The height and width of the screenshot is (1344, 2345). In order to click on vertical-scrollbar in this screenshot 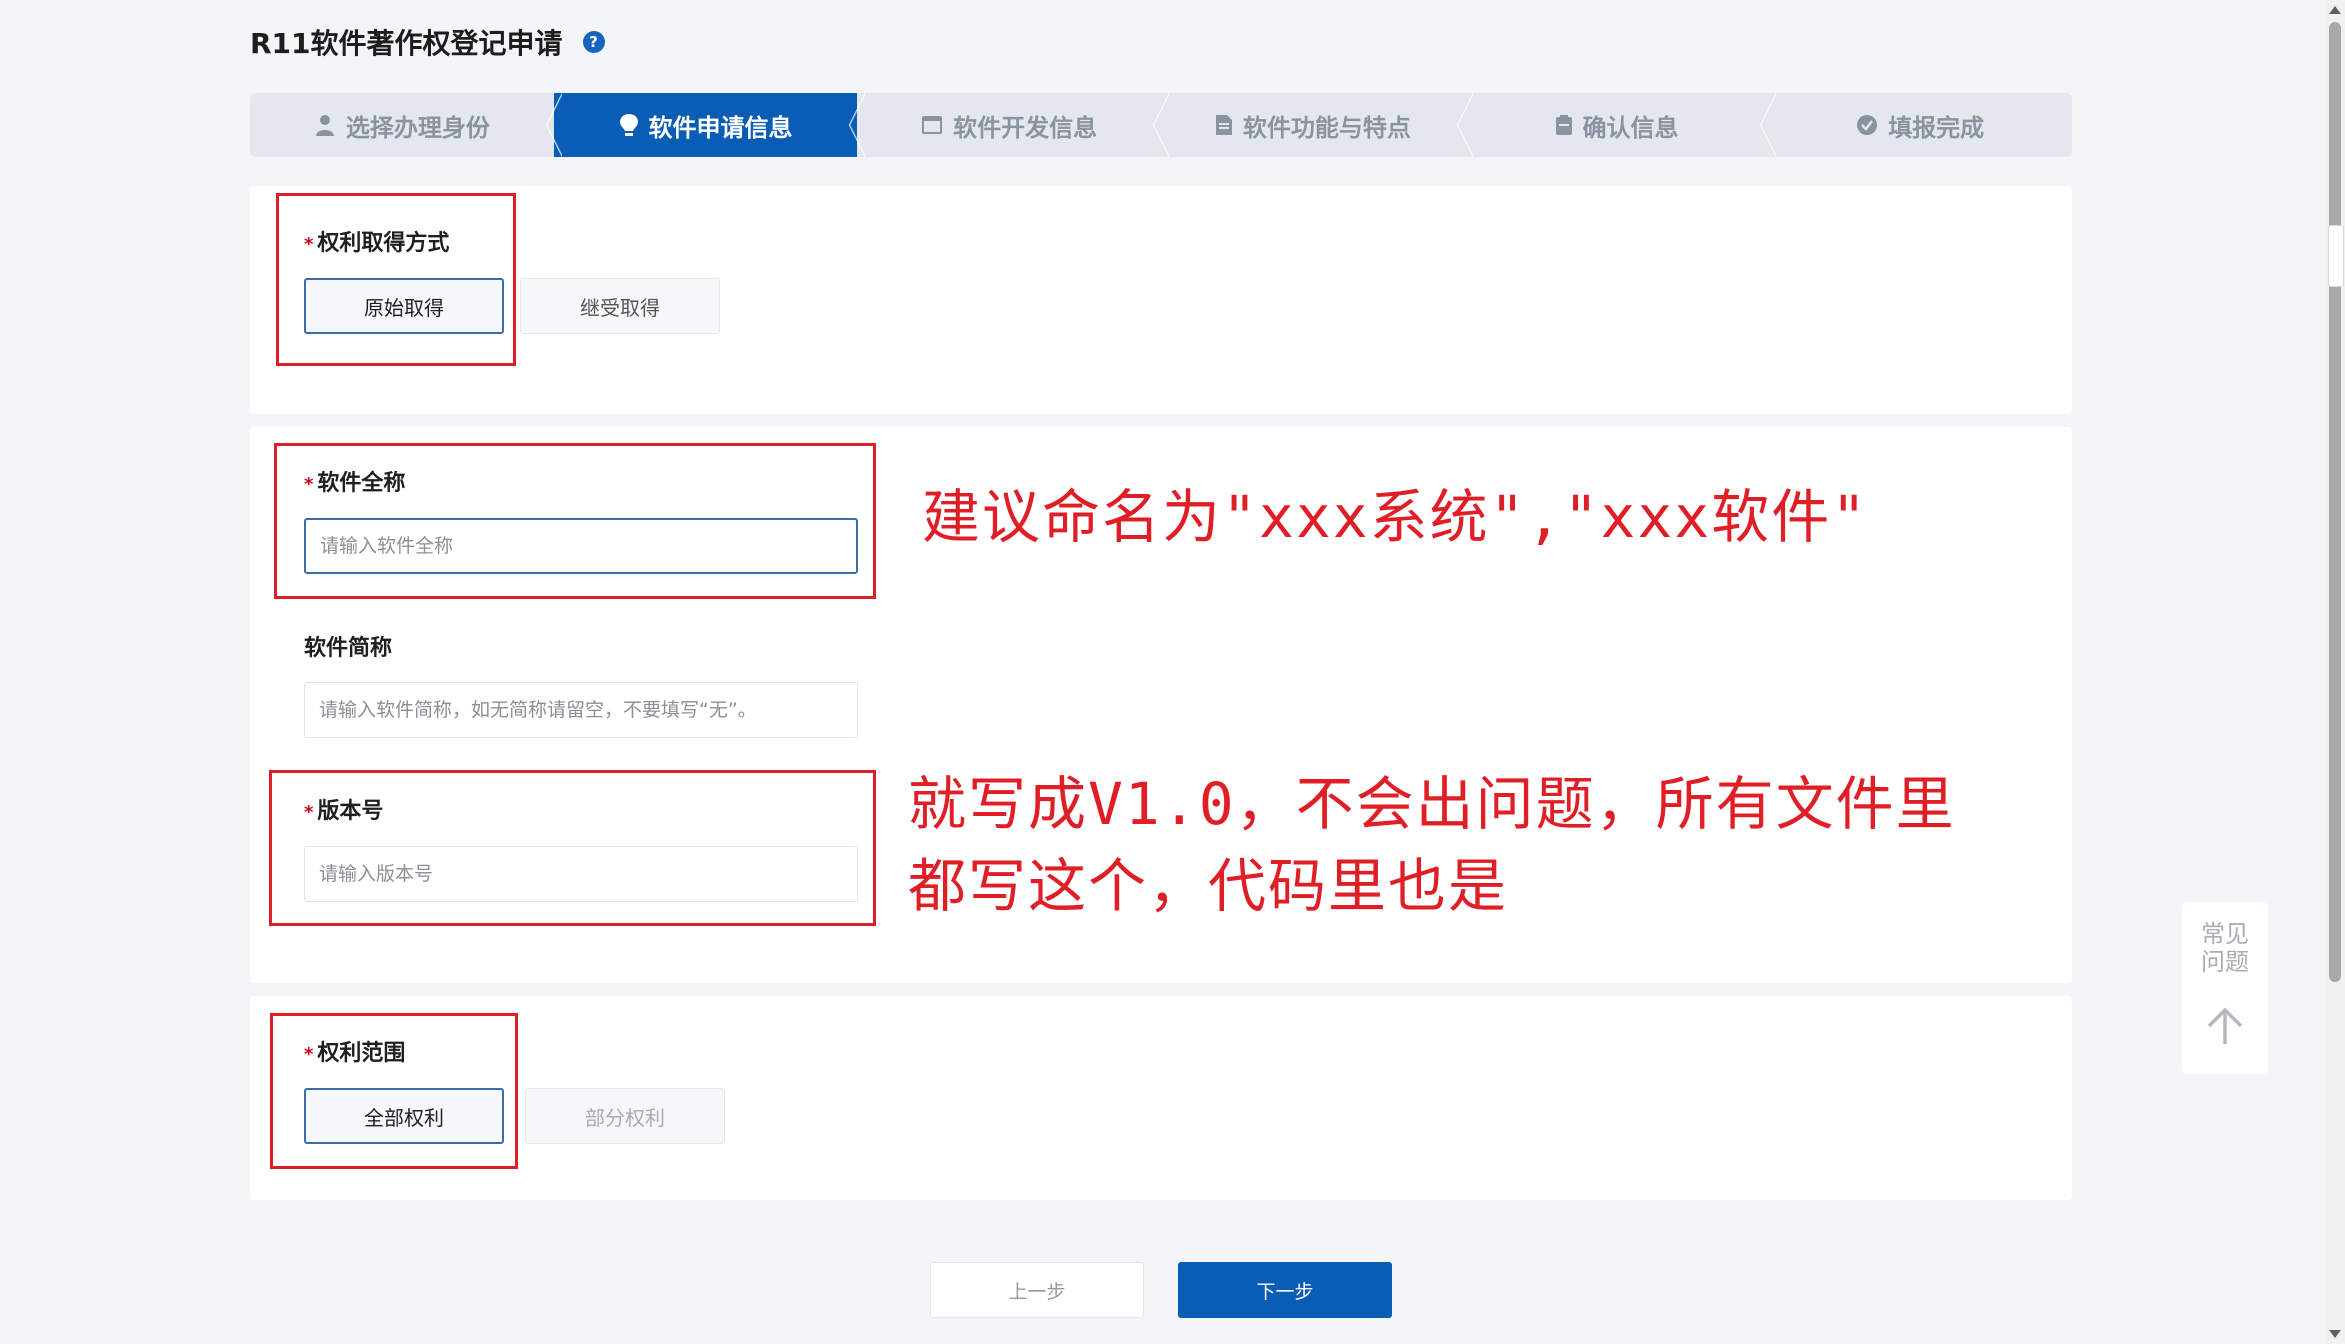, I will do `click(2335, 672)`.